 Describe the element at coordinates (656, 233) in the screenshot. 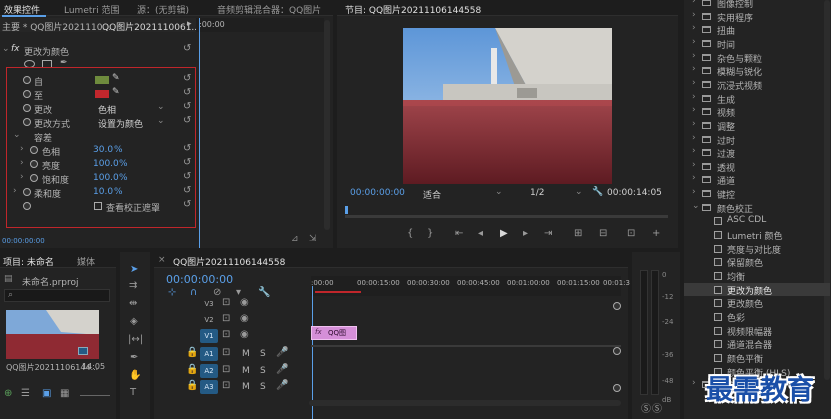

I see `add-button-icon: +` at that location.